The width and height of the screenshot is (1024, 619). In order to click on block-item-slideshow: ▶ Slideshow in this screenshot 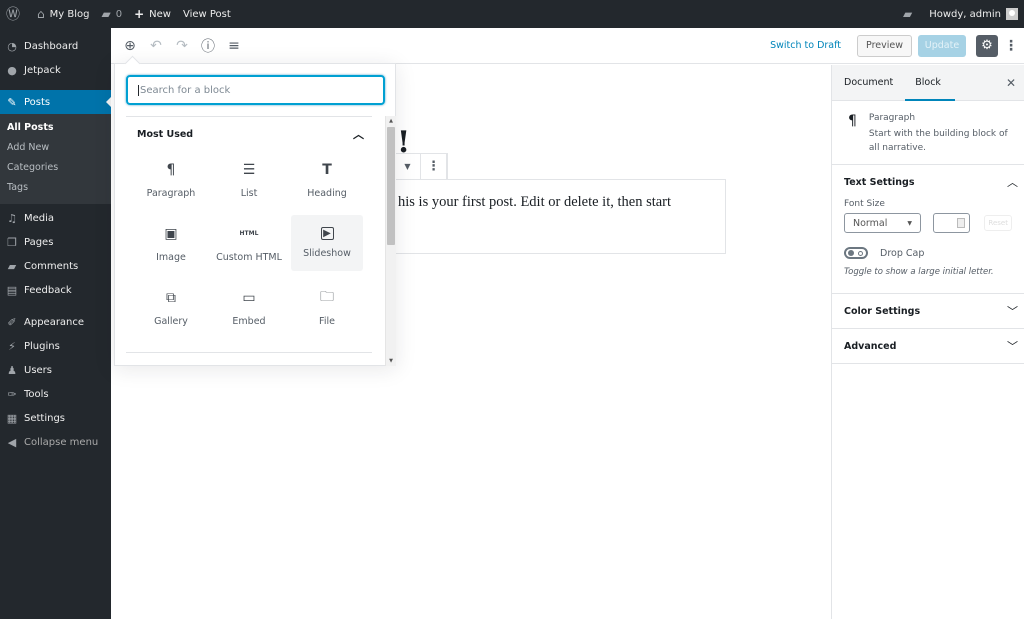, I will do `click(327, 243)`.